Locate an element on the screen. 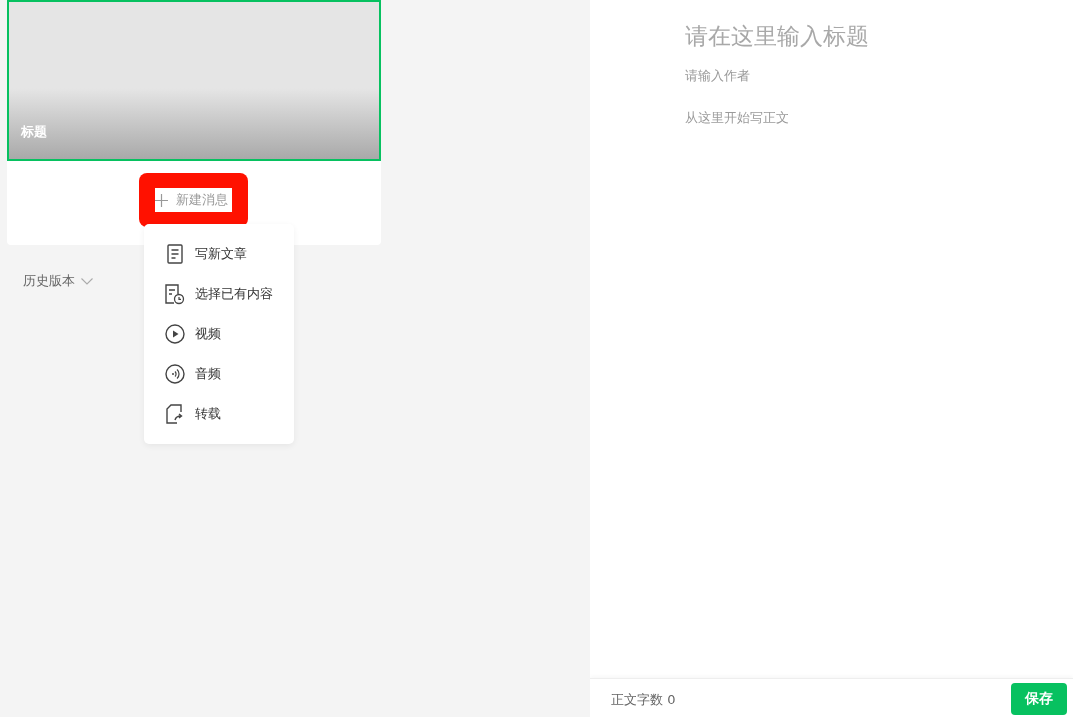  menu-item: 写新文章 is located at coordinates (219, 254).